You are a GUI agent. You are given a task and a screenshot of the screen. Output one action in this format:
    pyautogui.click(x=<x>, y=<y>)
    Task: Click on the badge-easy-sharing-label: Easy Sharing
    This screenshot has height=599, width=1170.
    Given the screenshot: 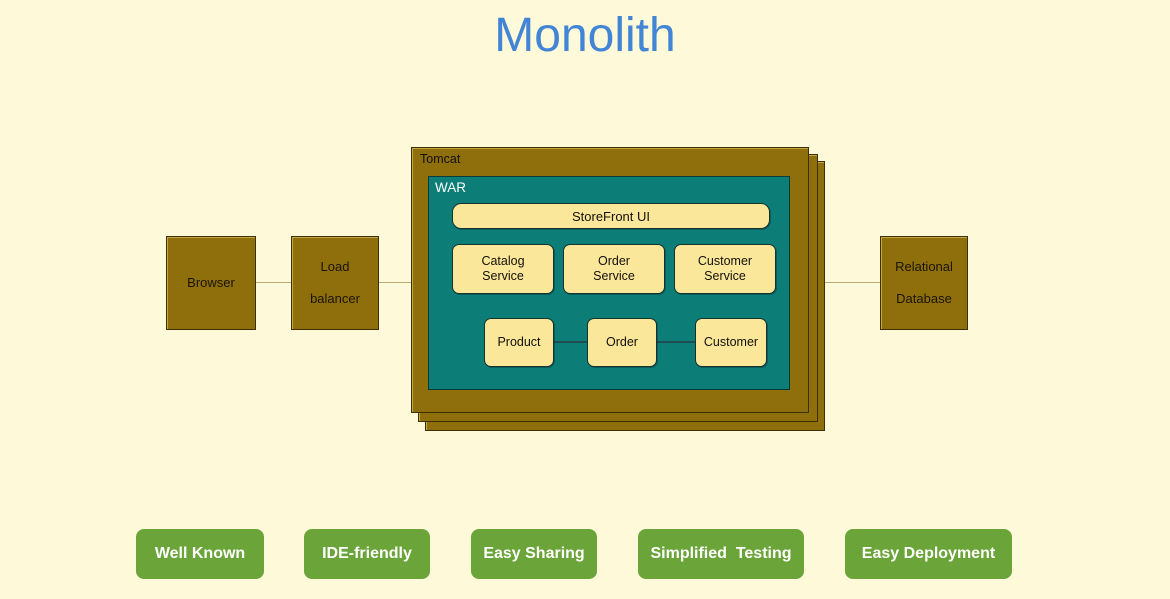 What is the action you would take?
    pyautogui.click(x=534, y=553)
    